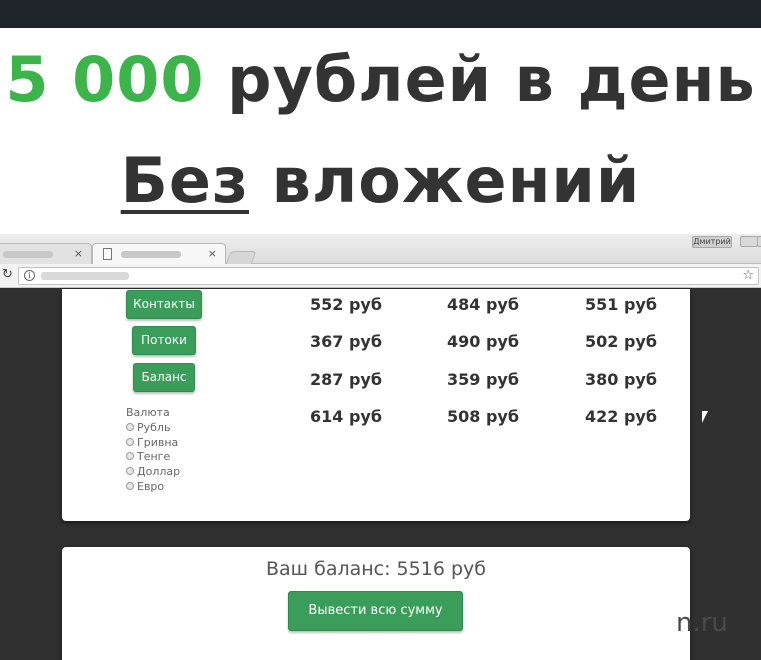  I want to click on price-cell: 359 руб, so click(483, 379).